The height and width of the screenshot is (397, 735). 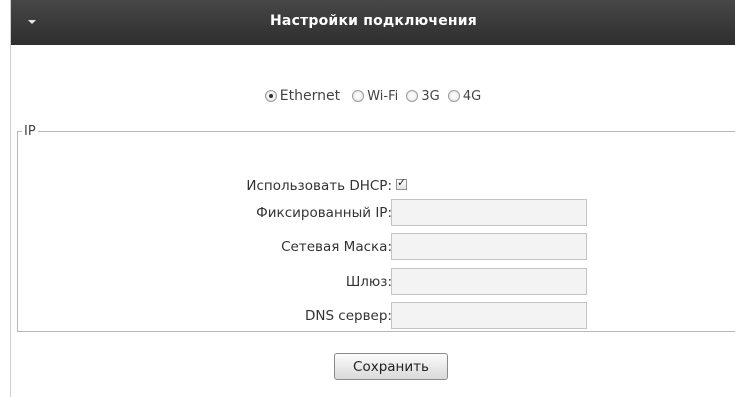 What do you see at coordinates (401, 183) in the screenshot?
I see `dhcp-checkbox` at bounding box center [401, 183].